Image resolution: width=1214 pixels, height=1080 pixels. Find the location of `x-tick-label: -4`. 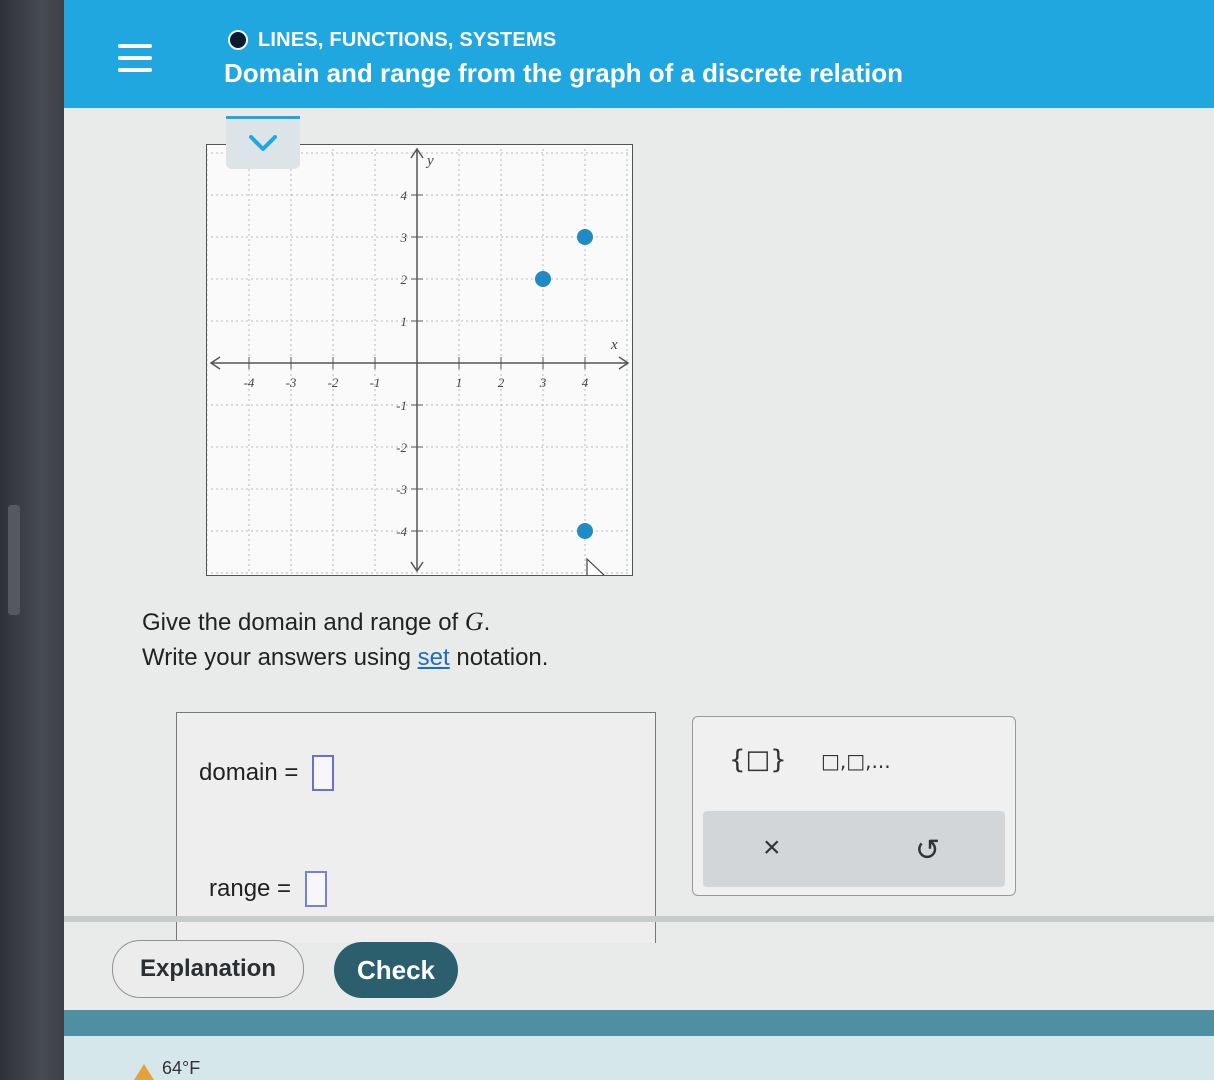

x-tick-label: -4 is located at coordinates (249, 382).